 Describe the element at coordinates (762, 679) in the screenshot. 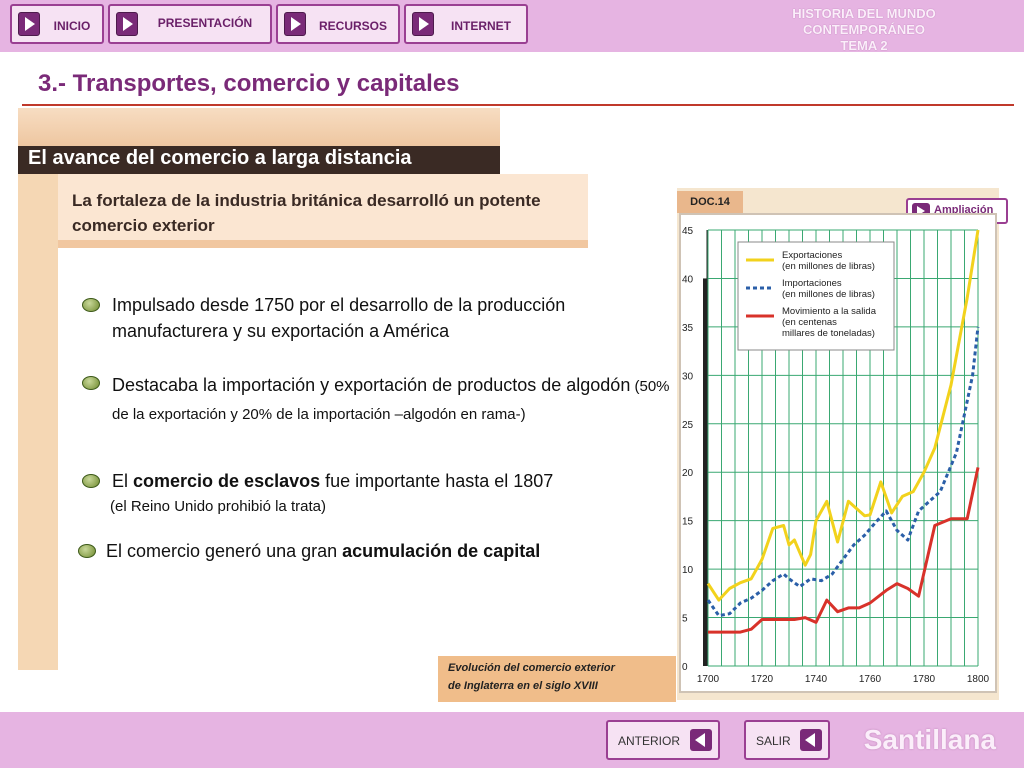

I see `x-tick-label: 1720` at that location.